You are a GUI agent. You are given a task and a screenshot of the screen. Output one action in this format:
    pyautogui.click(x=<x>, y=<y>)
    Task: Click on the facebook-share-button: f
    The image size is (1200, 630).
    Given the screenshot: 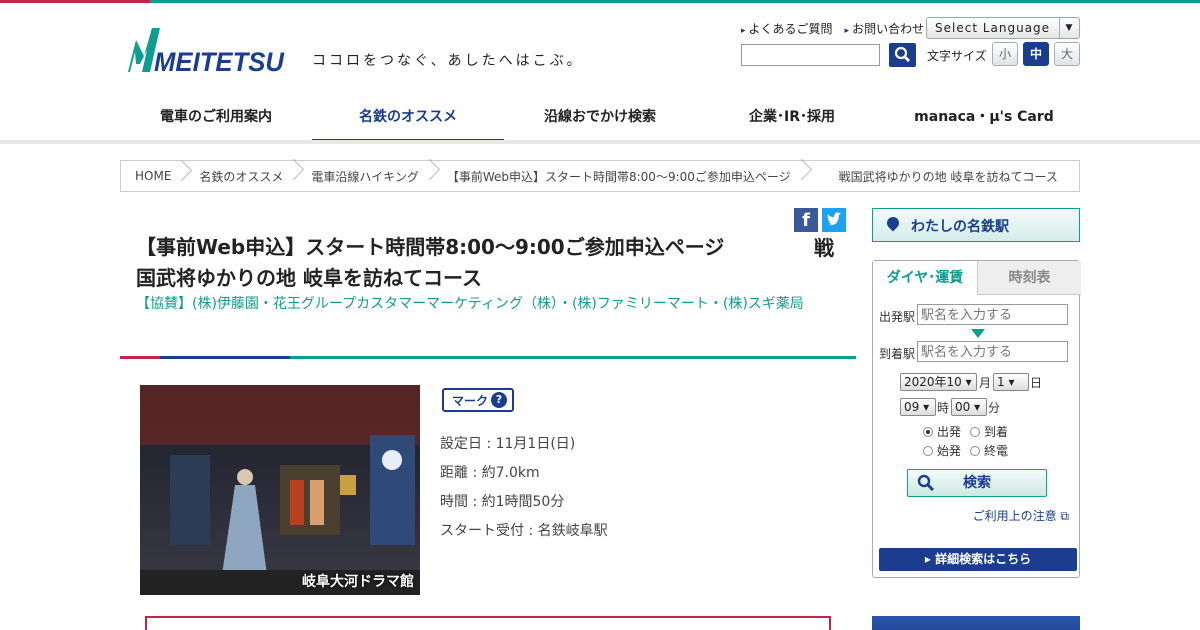 What is the action you would take?
    pyautogui.click(x=806, y=220)
    